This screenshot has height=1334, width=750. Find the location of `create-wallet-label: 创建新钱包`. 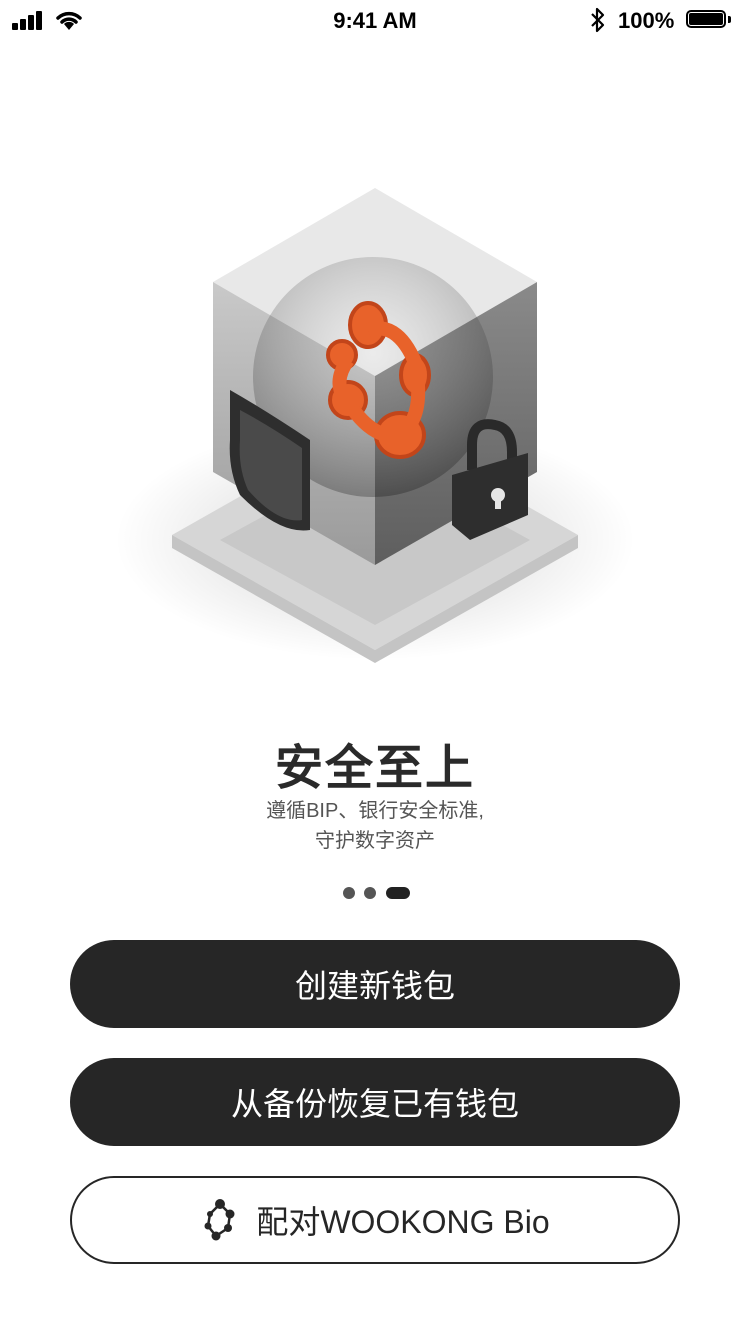

create-wallet-label: 创建新钱包 is located at coordinates (374, 986).